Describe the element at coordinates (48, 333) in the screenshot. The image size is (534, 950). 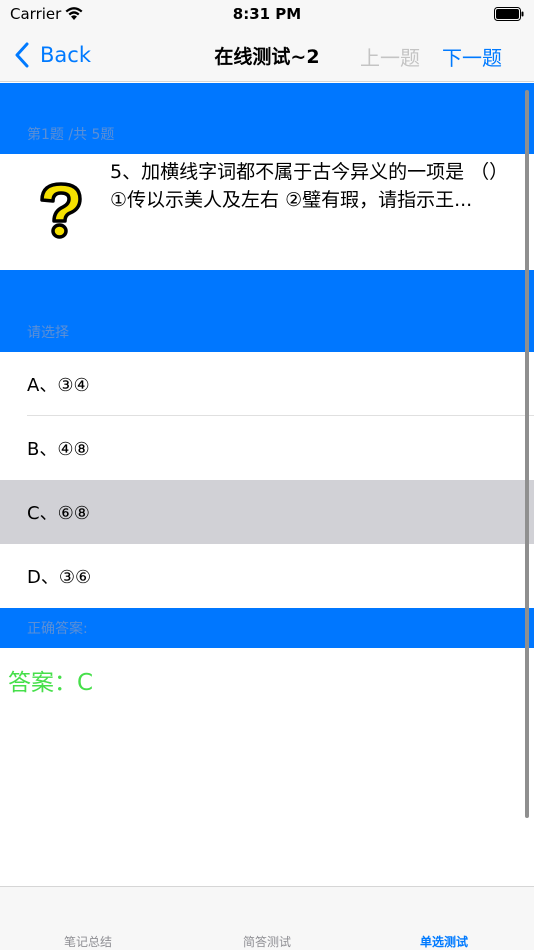
I see `options-section-label: 请选择` at that location.